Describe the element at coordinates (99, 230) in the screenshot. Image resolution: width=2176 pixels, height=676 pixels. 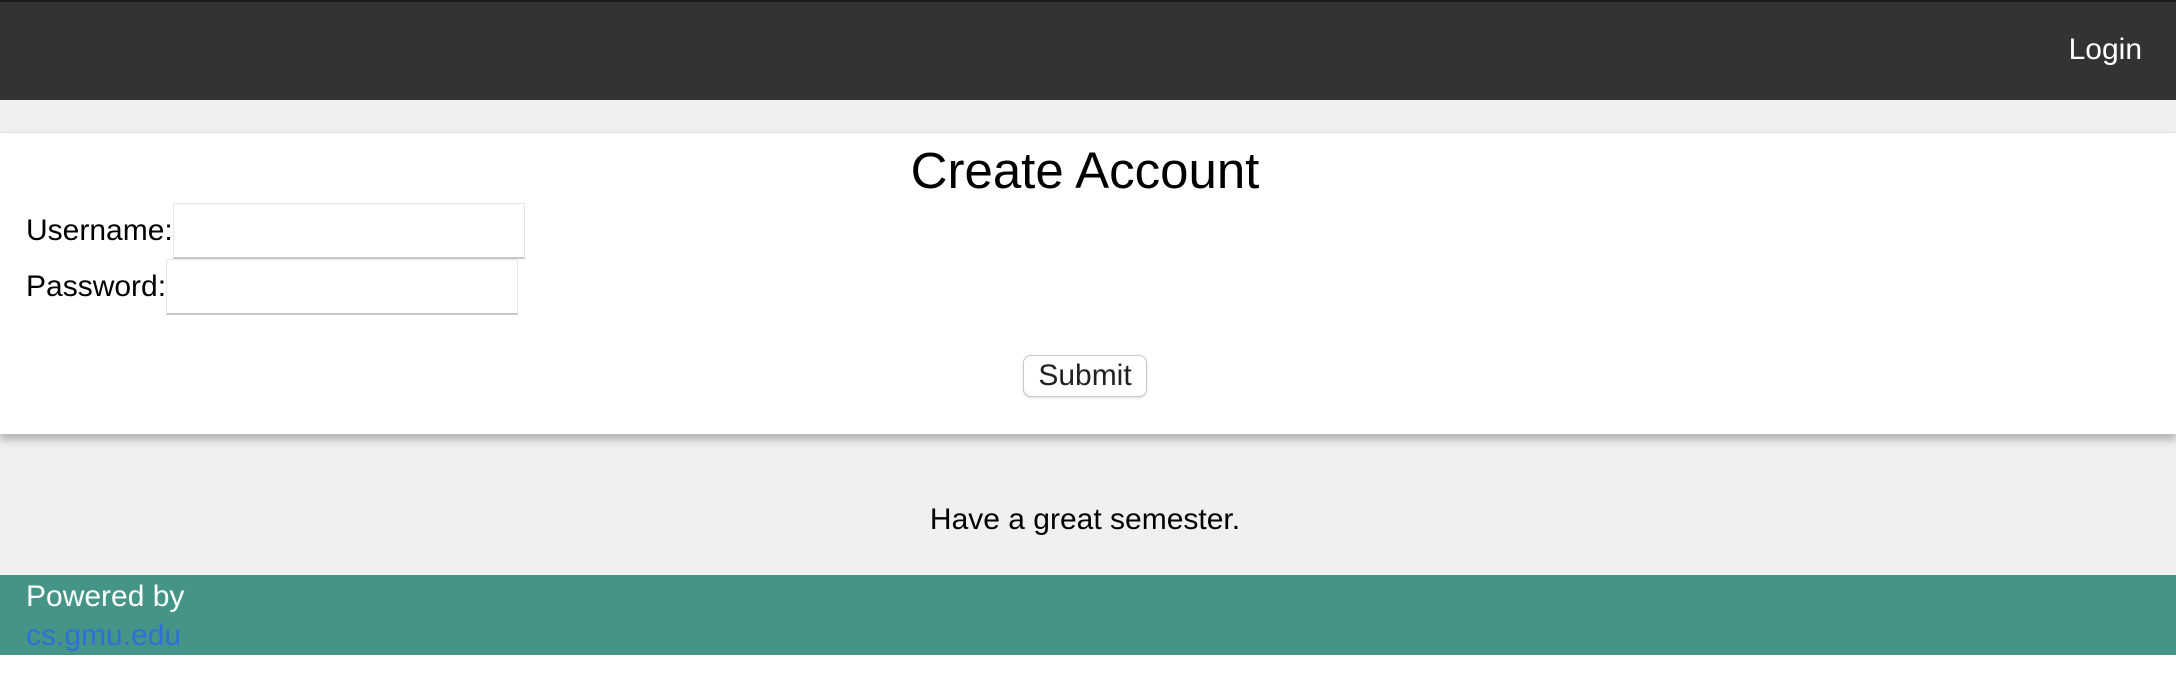
I see `username-label: Username:` at that location.